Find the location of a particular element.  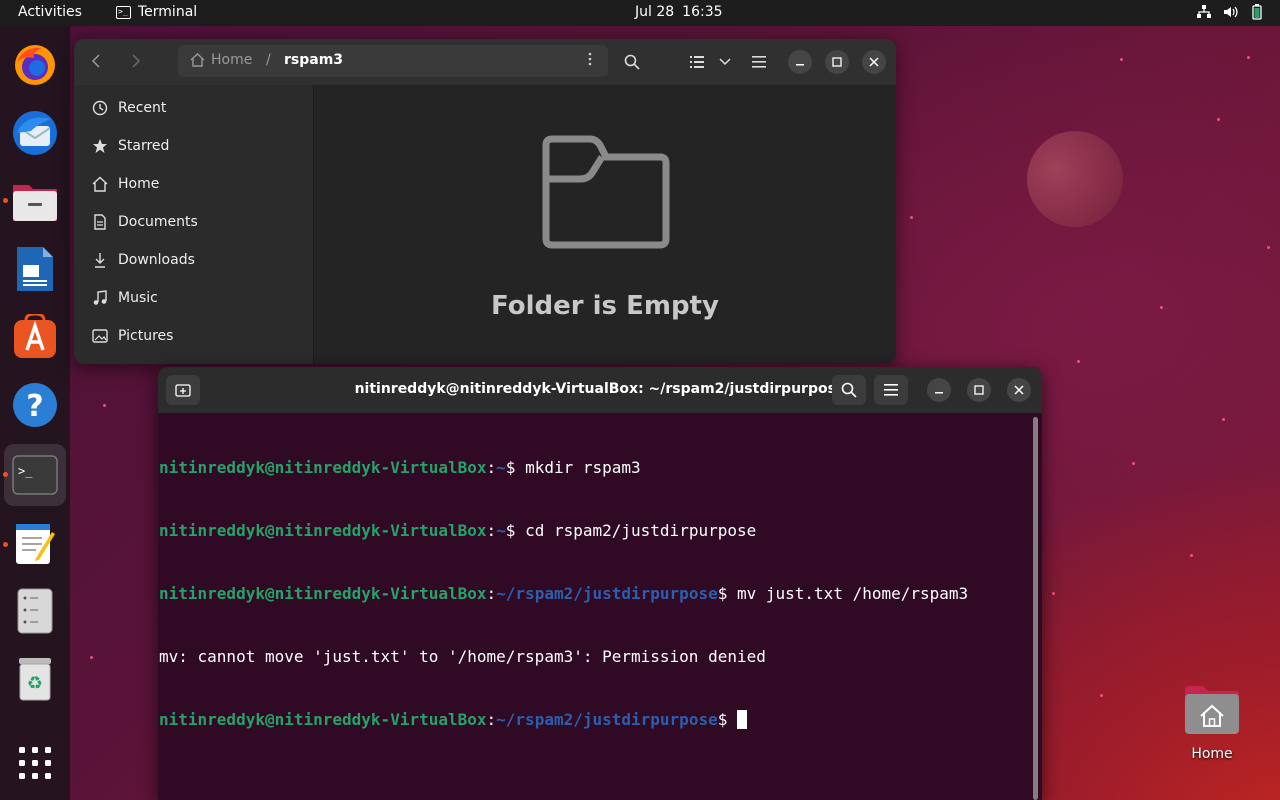

dock-text-editor is located at coordinates (35, 543).